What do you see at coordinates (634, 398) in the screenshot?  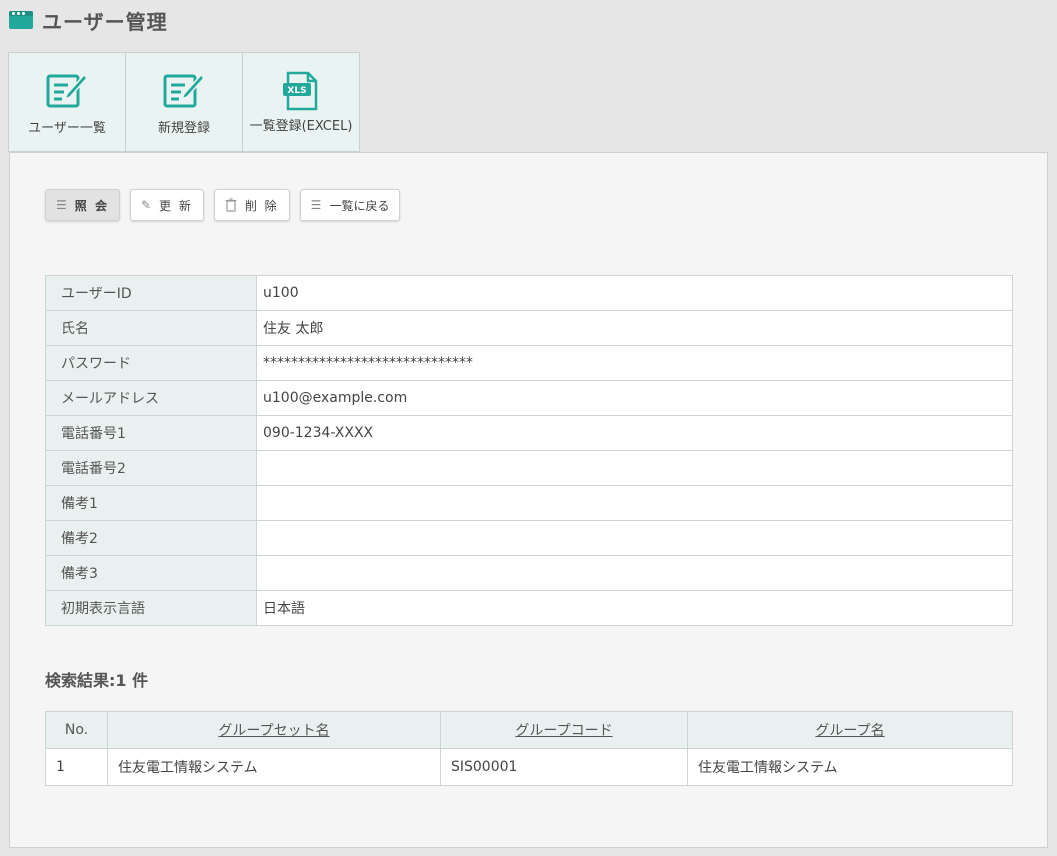 I see `field-value: u100@example.com` at bounding box center [634, 398].